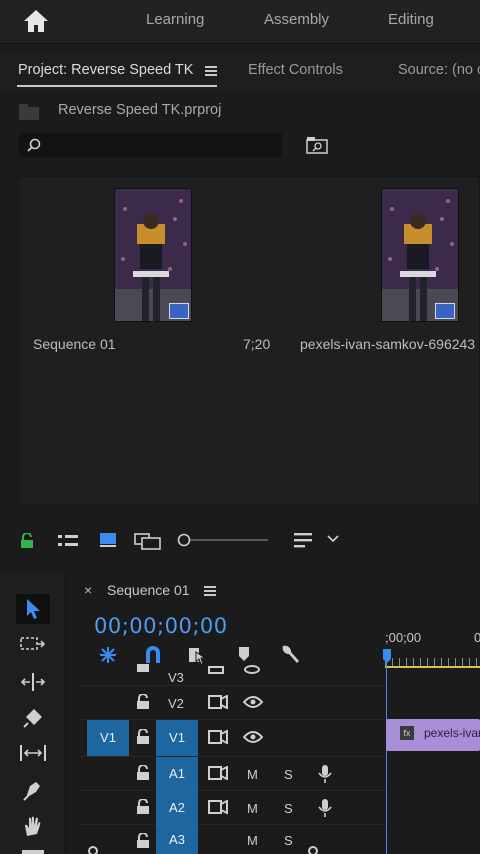  Describe the element at coordinates (317, 145) in the screenshot. I see `new-bin-search-icon` at that location.